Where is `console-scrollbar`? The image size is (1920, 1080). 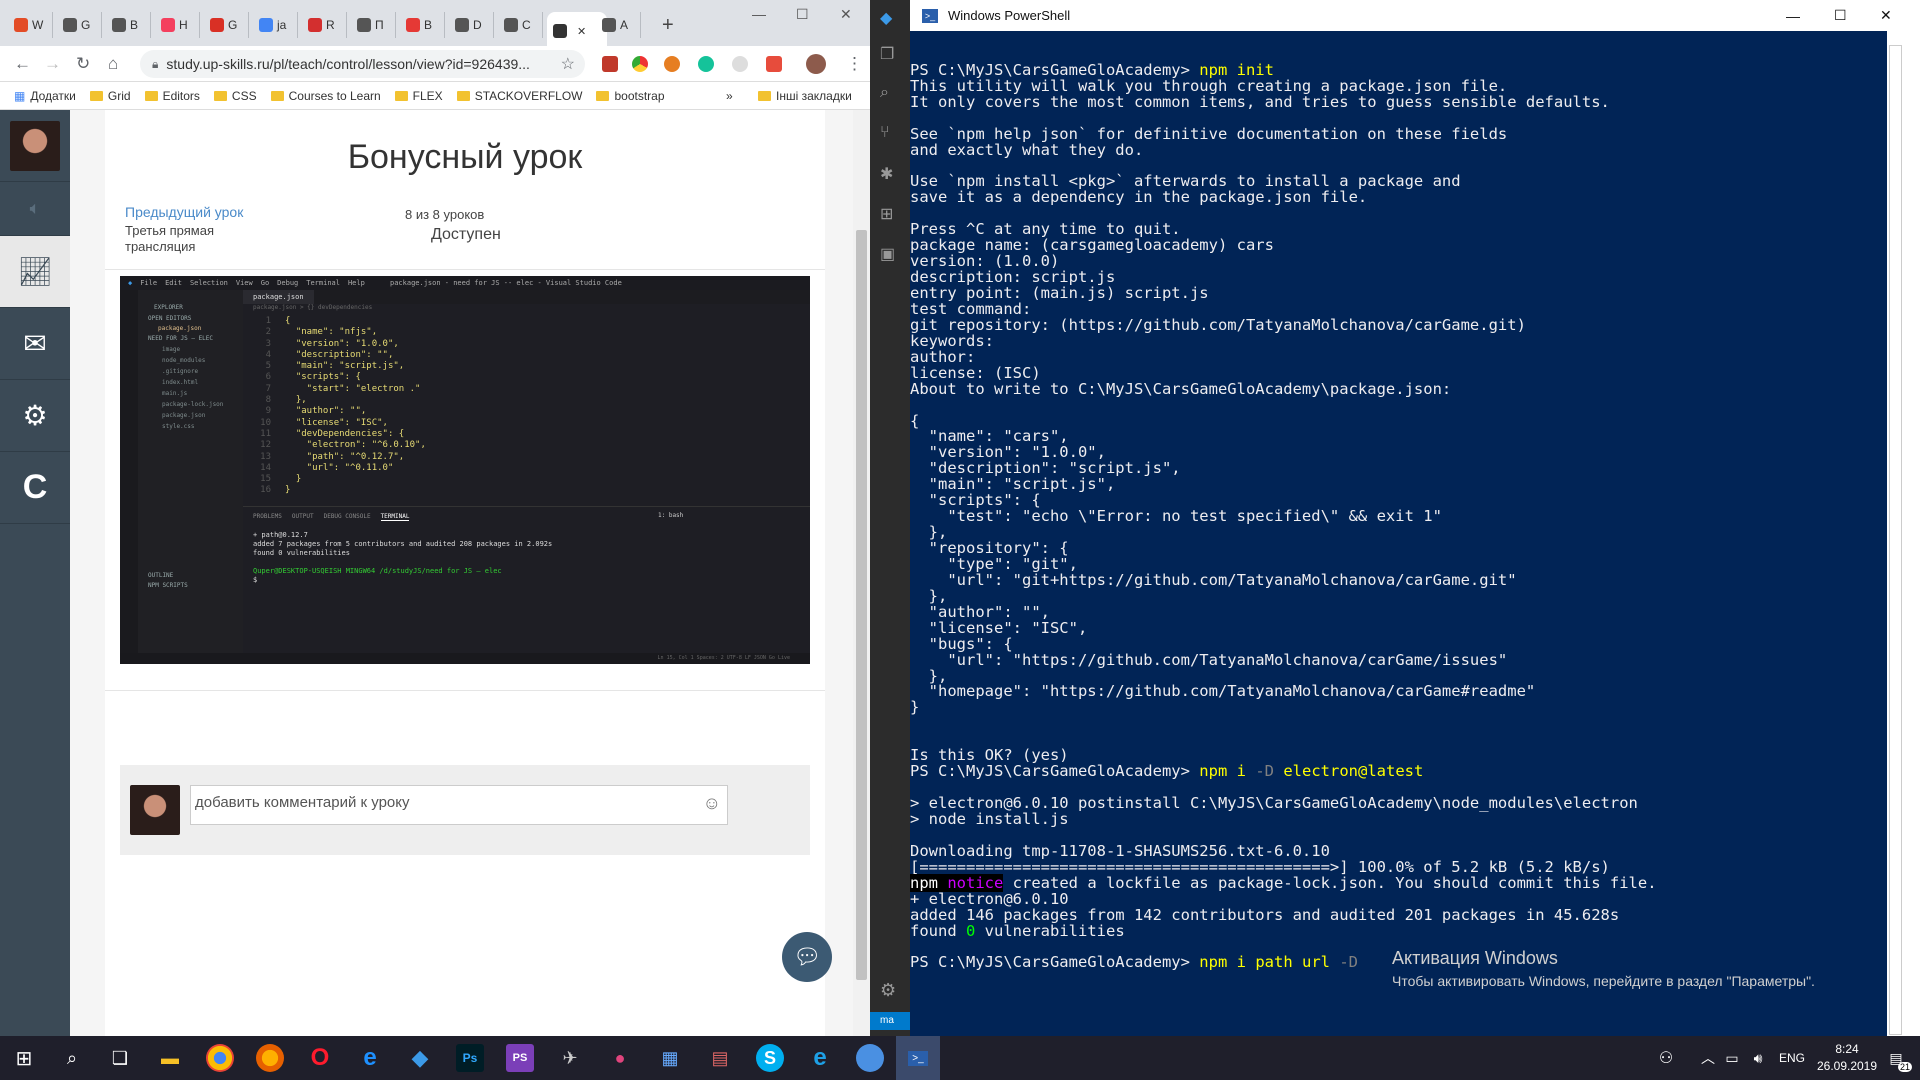 console-scrollbar is located at coordinates (1895, 533).